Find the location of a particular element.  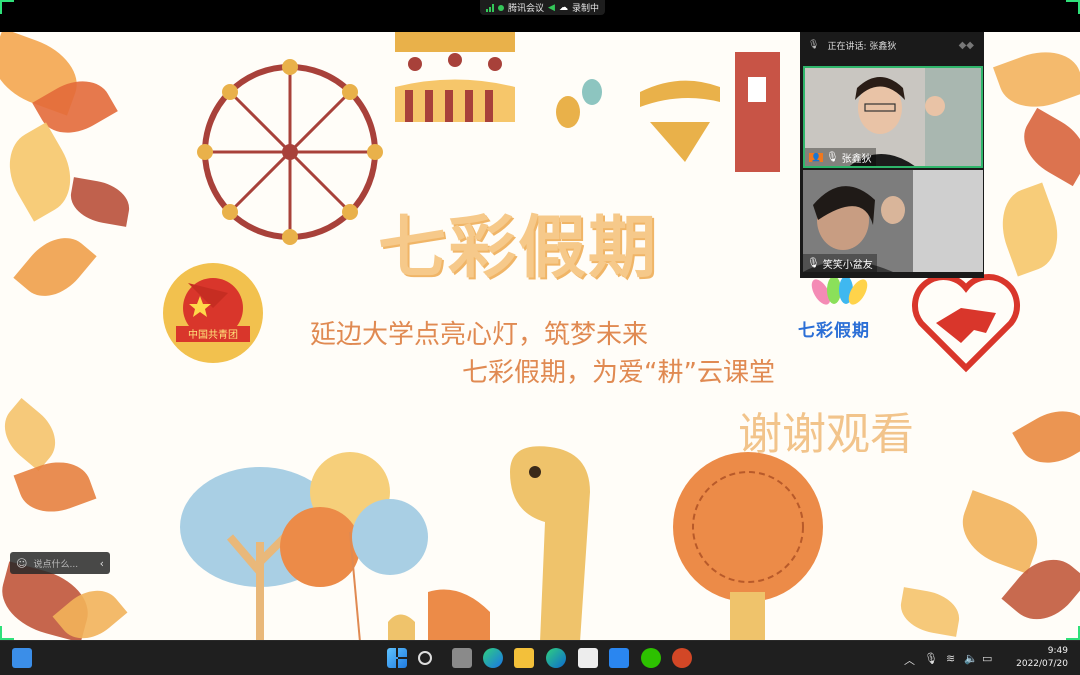

carousel-illustration is located at coordinates (455, 77).